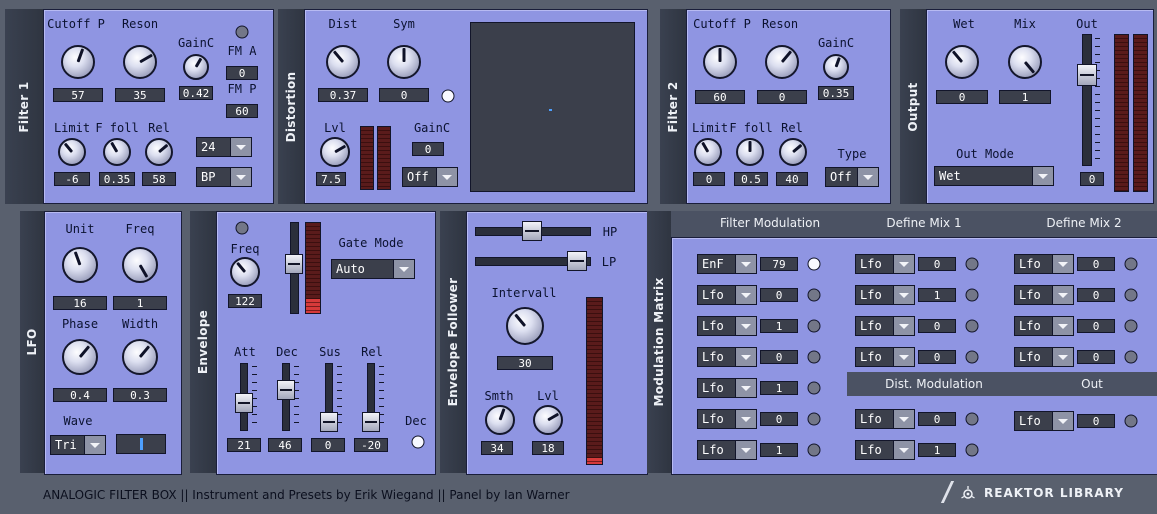 This screenshot has width=1157, height=514. What do you see at coordinates (404, 95) in the screenshot?
I see `distortion-sym-value: 0` at bounding box center [404, 95].